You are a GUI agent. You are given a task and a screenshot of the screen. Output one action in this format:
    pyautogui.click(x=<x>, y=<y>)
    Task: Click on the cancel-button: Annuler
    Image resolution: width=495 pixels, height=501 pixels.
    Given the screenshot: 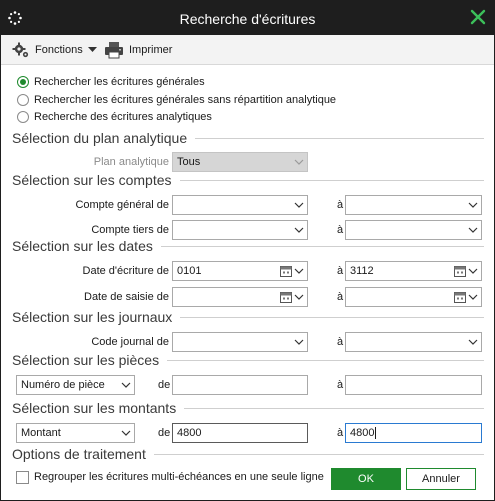 What is the action you would take?
    pyautogui.click(x=441, y=479)
    